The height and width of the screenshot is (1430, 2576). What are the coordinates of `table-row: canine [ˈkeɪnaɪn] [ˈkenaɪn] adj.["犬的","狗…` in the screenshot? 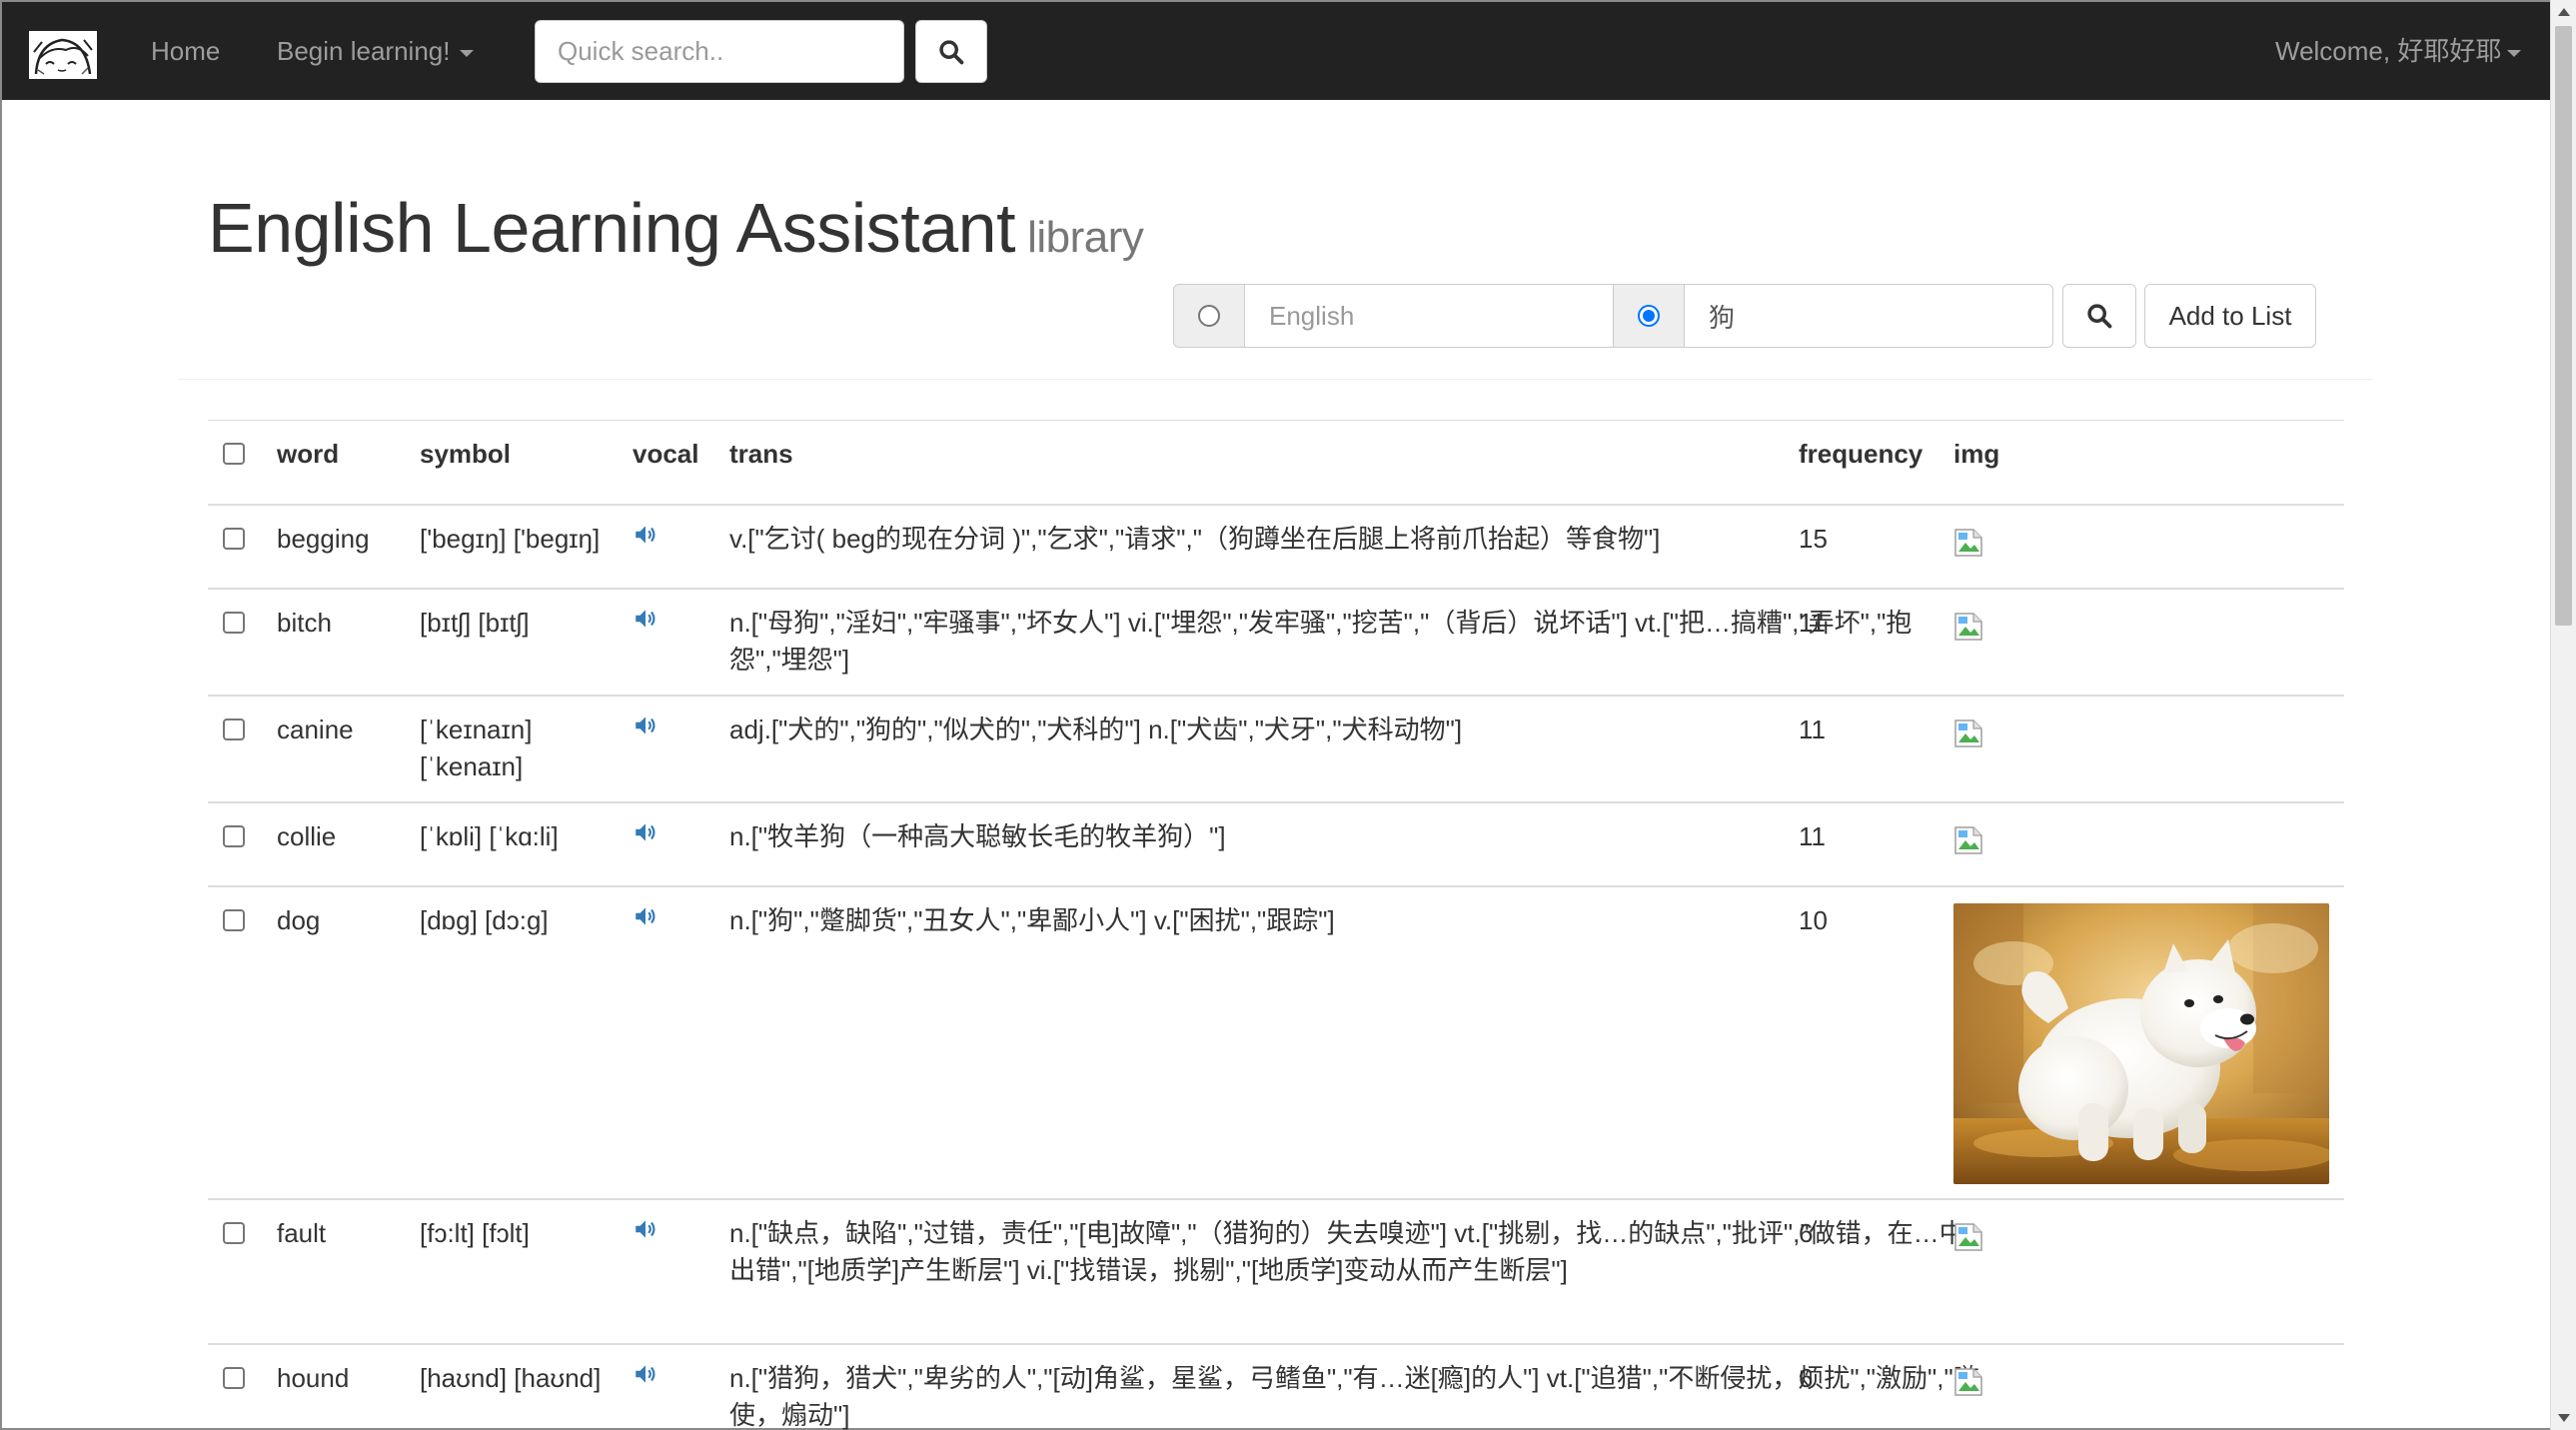 It's located at (1276, 748).